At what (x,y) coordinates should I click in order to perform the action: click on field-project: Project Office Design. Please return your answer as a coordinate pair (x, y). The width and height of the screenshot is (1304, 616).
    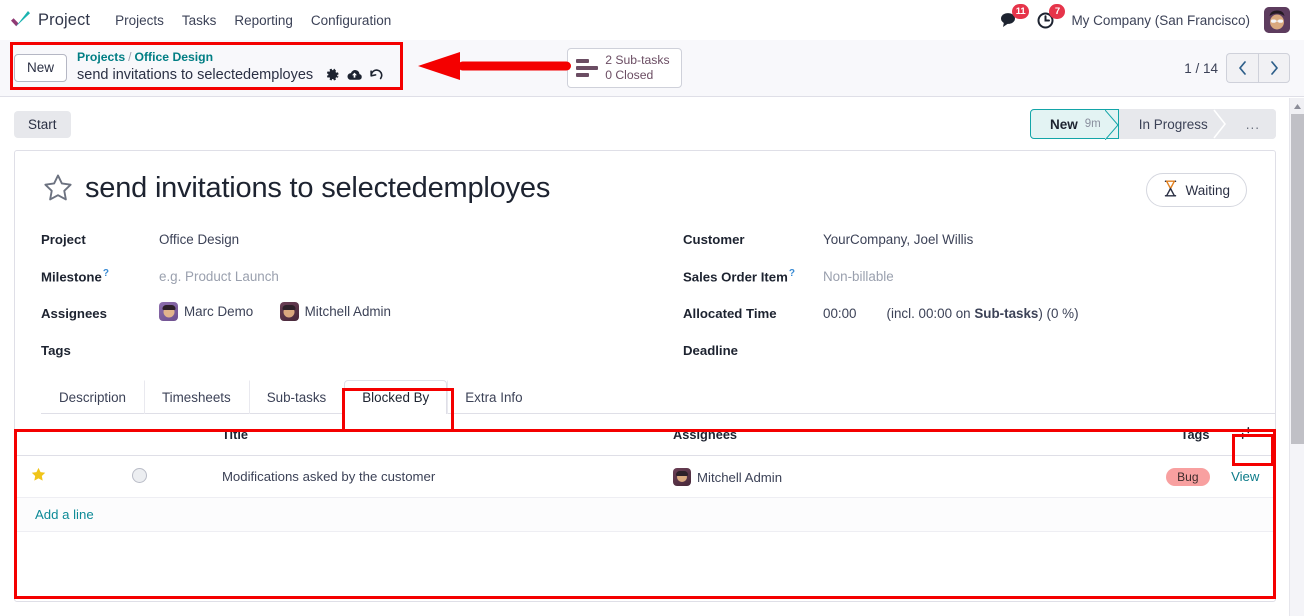
    Looking at the image, I should click on (356, 239).